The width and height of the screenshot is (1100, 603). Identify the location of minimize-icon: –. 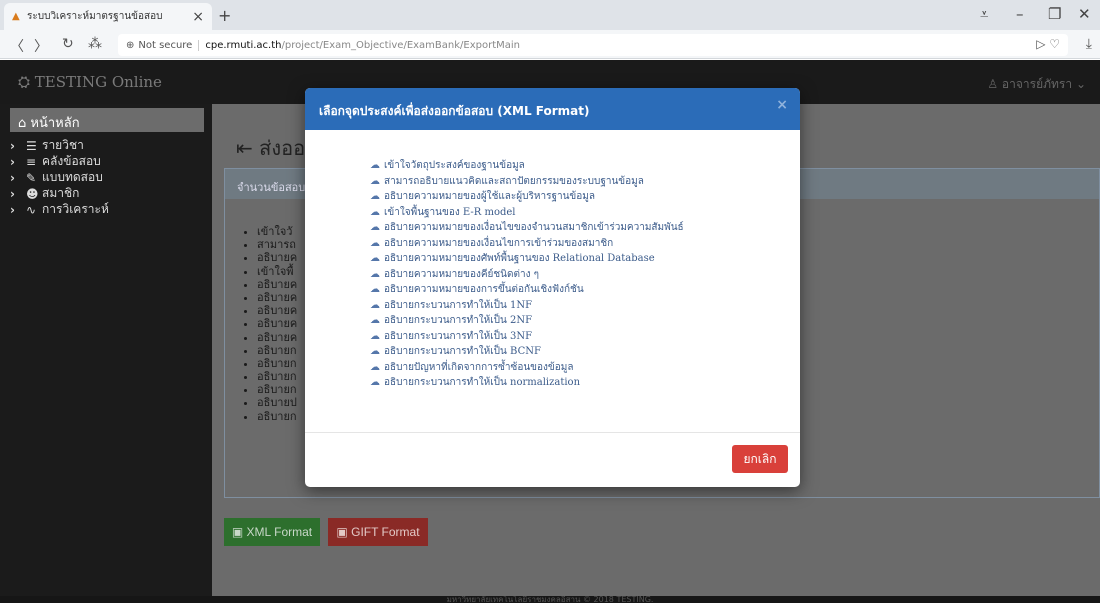
(1020, 14).